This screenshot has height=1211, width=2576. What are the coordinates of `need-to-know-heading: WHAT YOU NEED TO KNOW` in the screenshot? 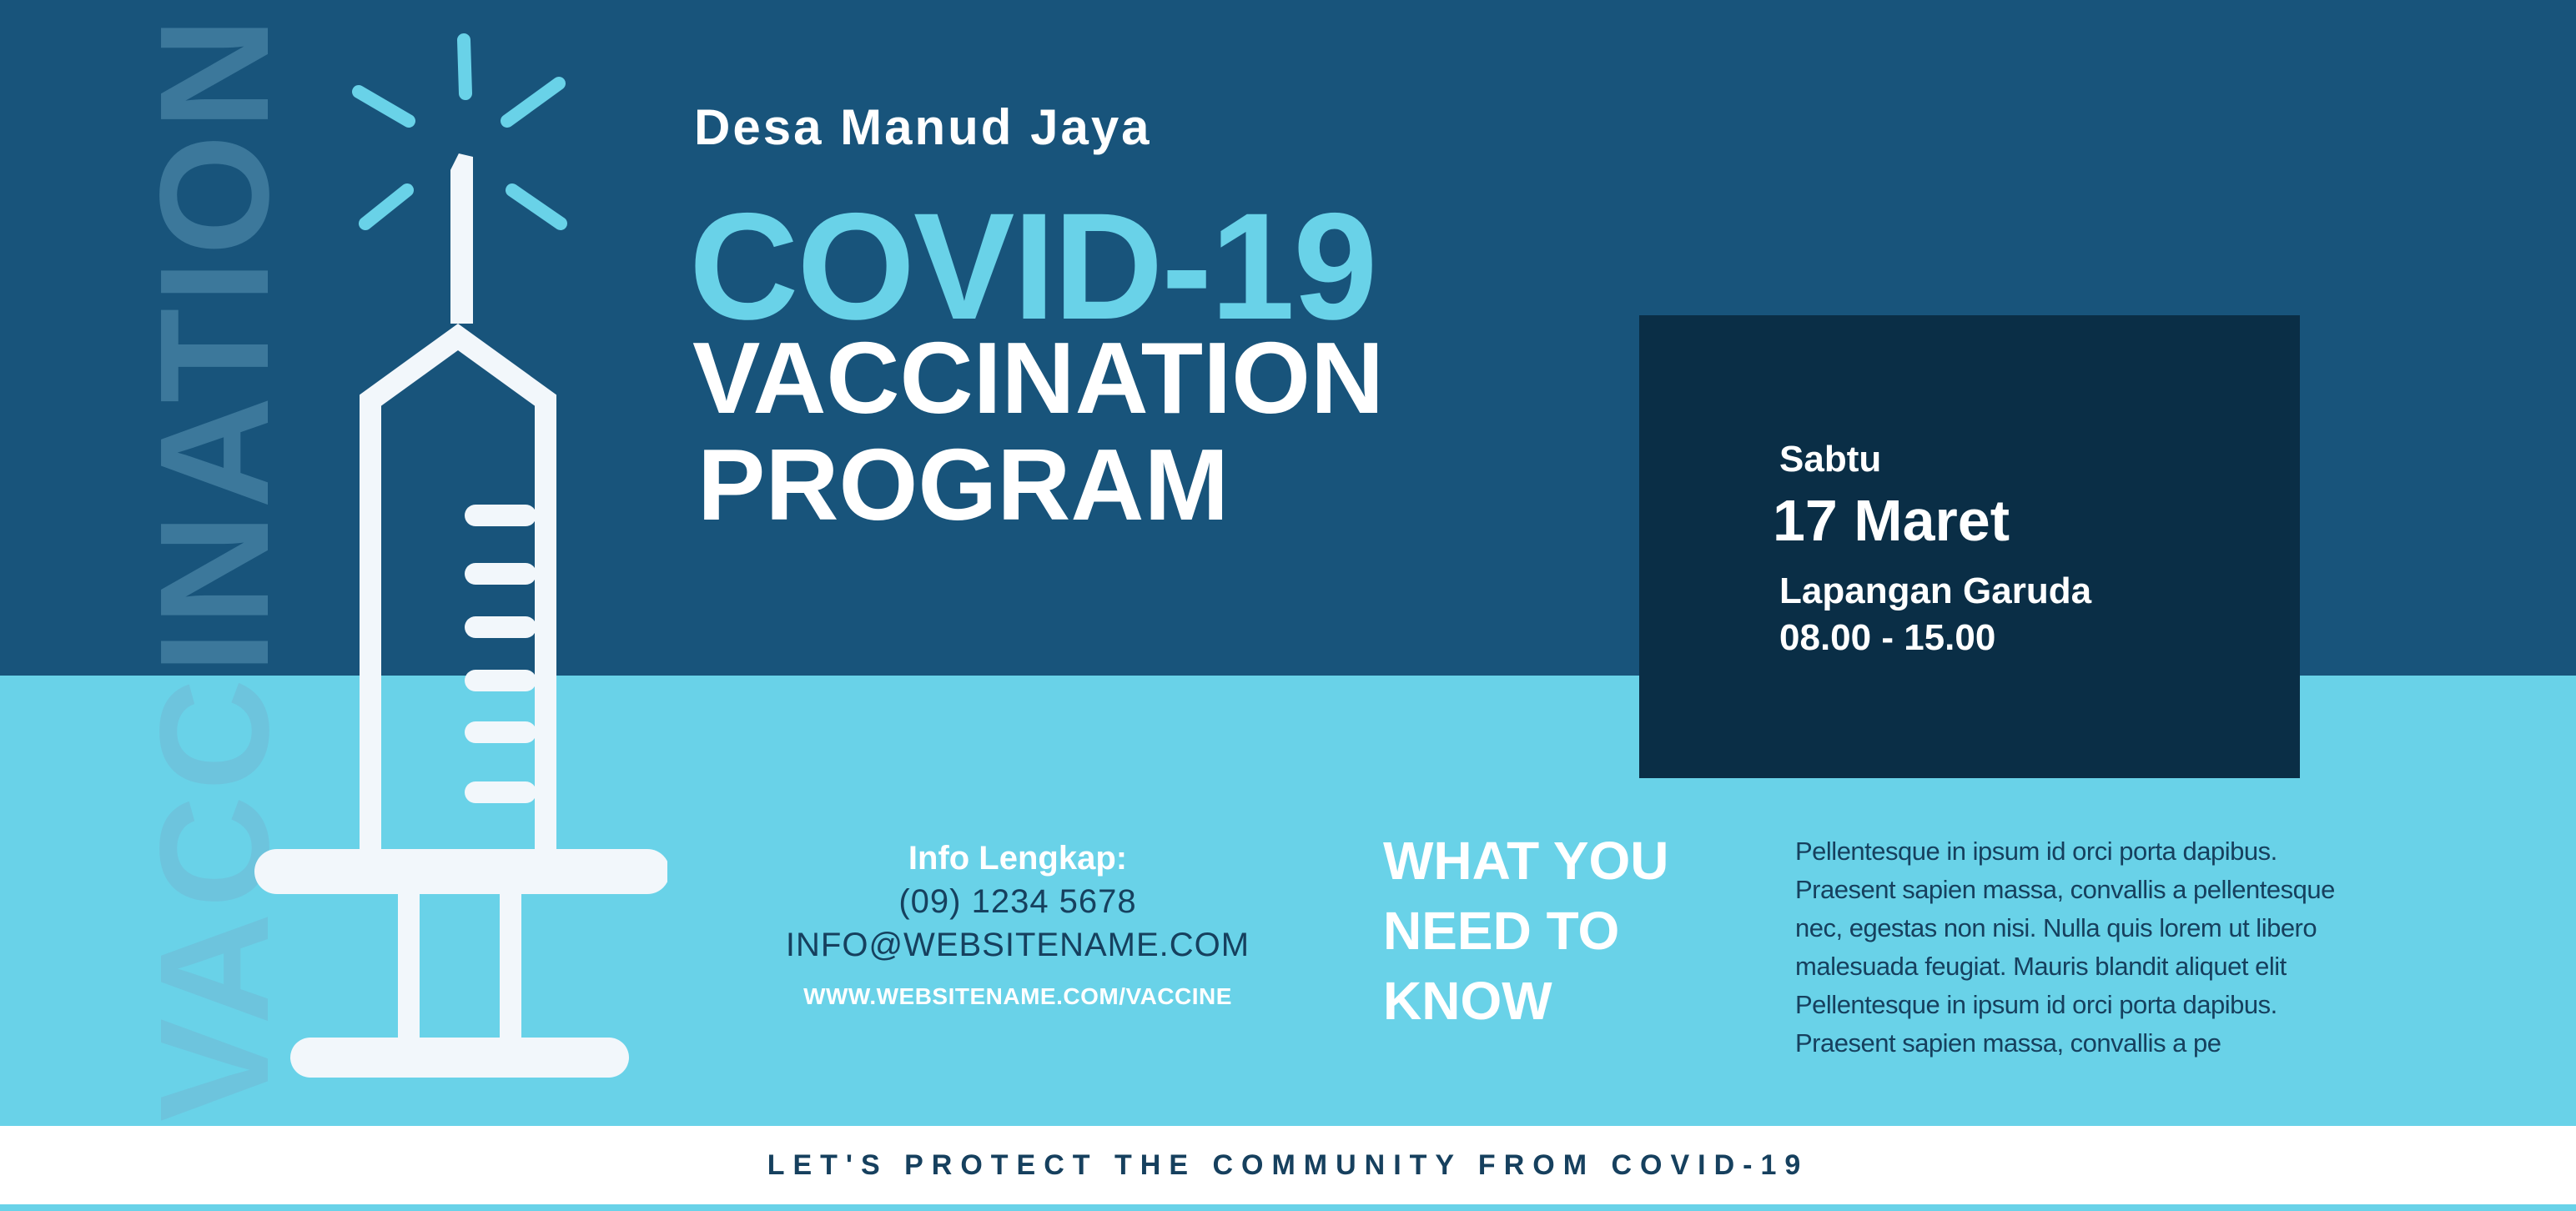 It's located at (1526, 931).